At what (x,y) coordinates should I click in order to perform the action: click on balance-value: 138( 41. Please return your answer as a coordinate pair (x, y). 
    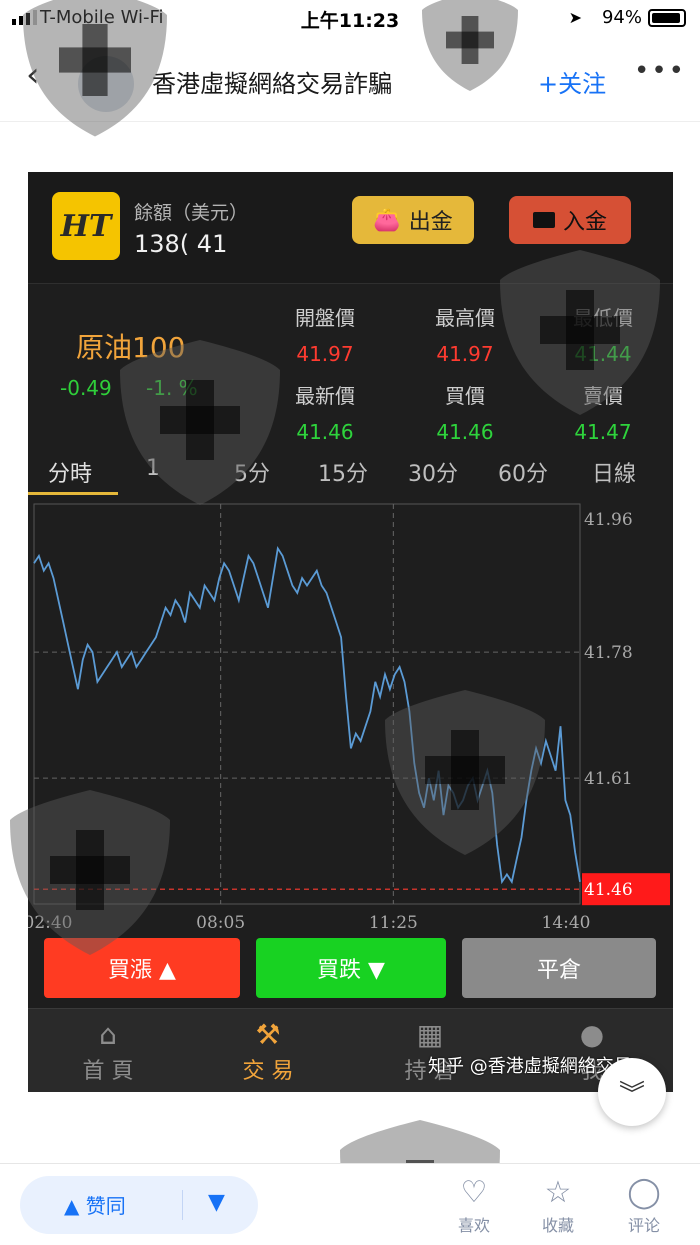
    Looking at the image, I should click on (181, 244).